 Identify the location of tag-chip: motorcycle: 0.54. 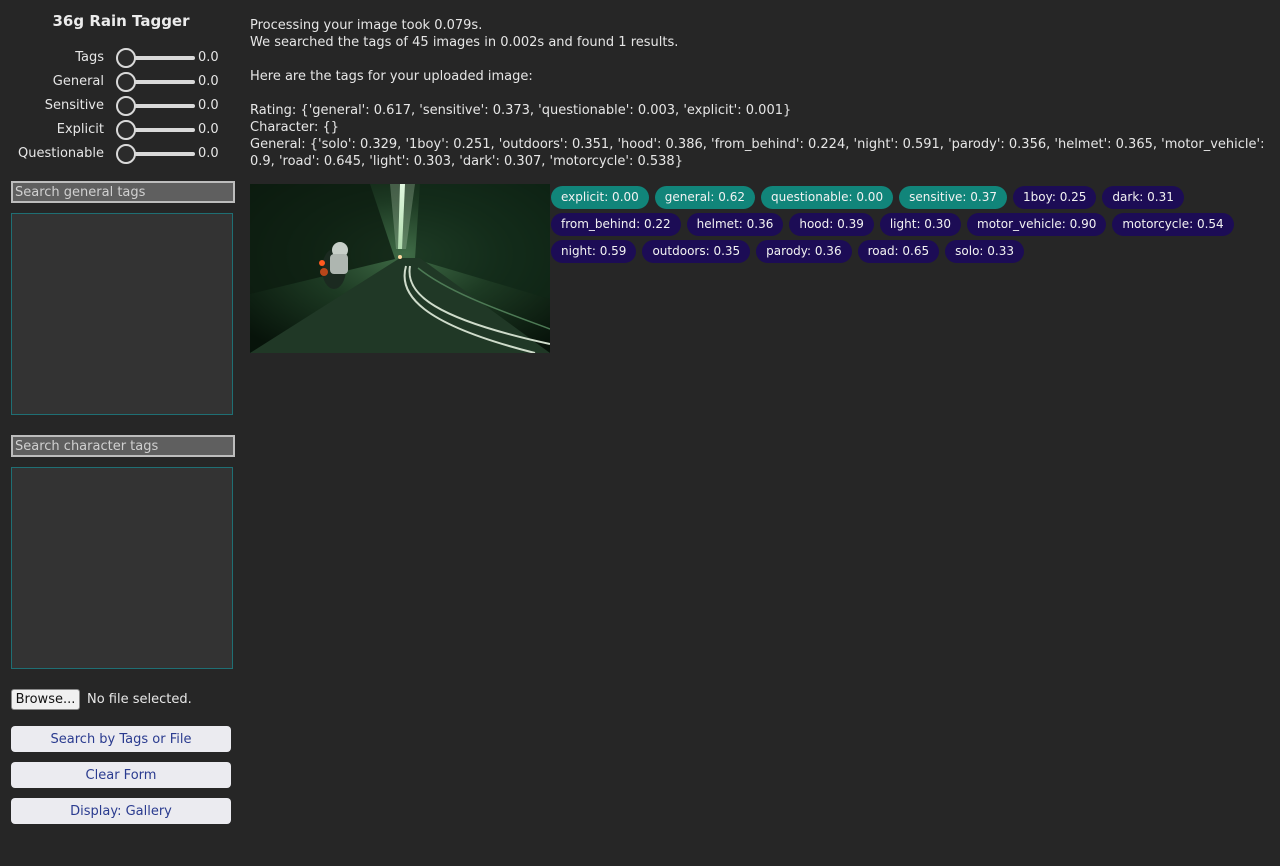
(1173, 224).